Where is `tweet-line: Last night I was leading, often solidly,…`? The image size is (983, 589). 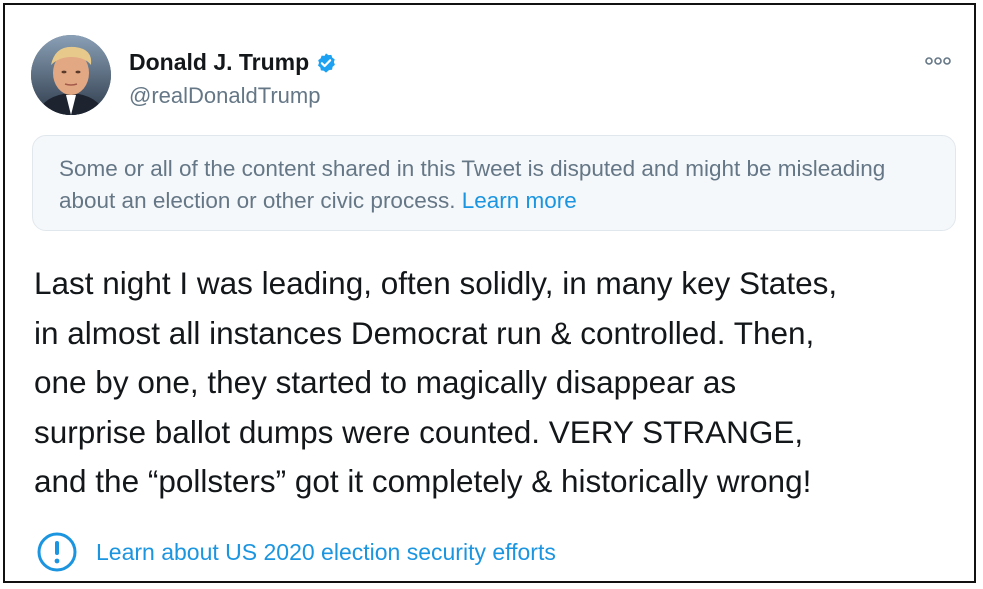 tweet-line: Last night I was leading, often solidly,… is located at coordinates (436, 283).